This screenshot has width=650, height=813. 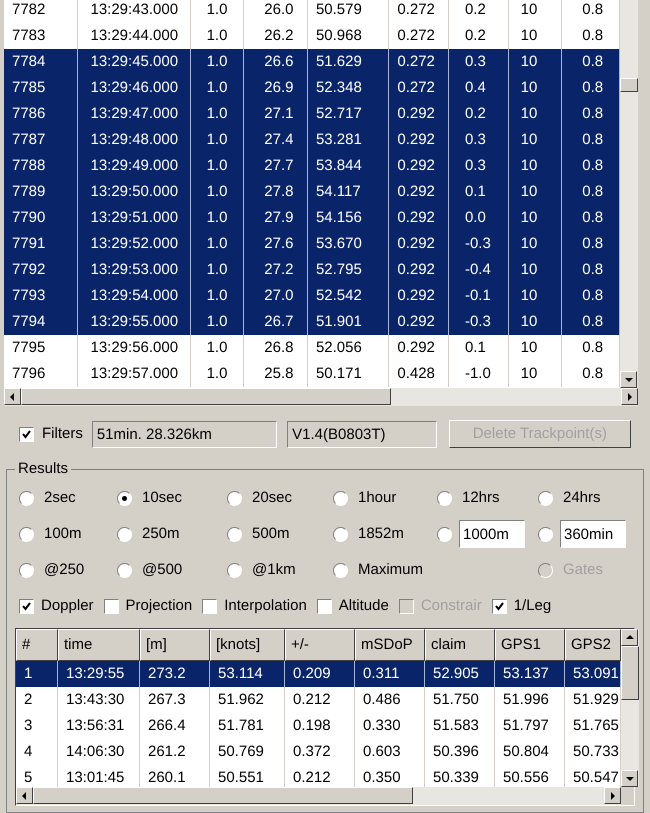 What do you see at coordinates (492, 534) in the screenshot?
I see `custom-value-field: 1000m` at bounding box center [492, 534].